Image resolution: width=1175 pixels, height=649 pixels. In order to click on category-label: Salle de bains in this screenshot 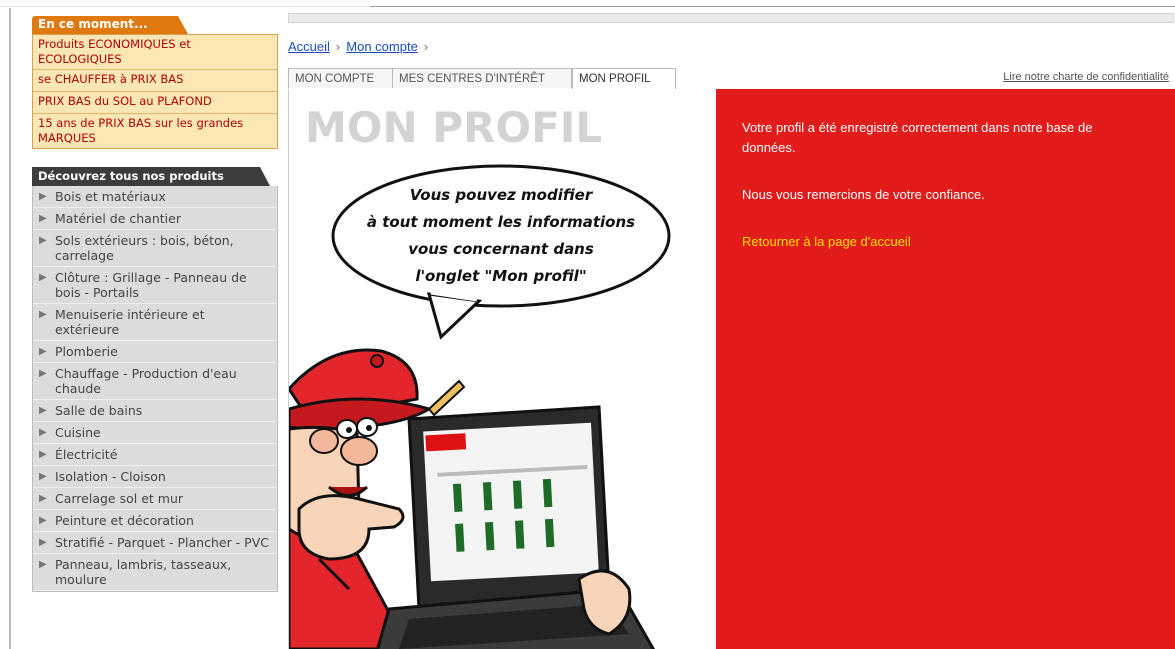, I will do `click(99, 410)`.